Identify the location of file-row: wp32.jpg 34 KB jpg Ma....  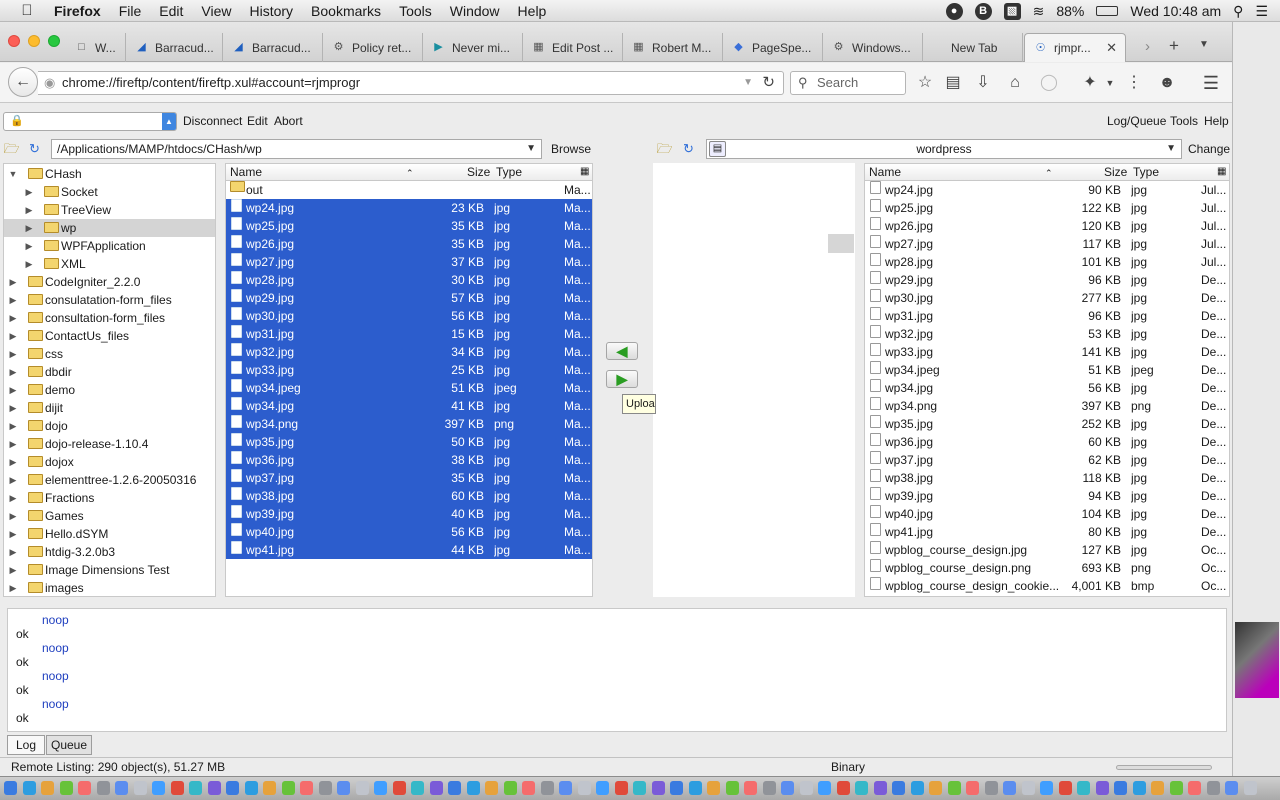
(409, 352).